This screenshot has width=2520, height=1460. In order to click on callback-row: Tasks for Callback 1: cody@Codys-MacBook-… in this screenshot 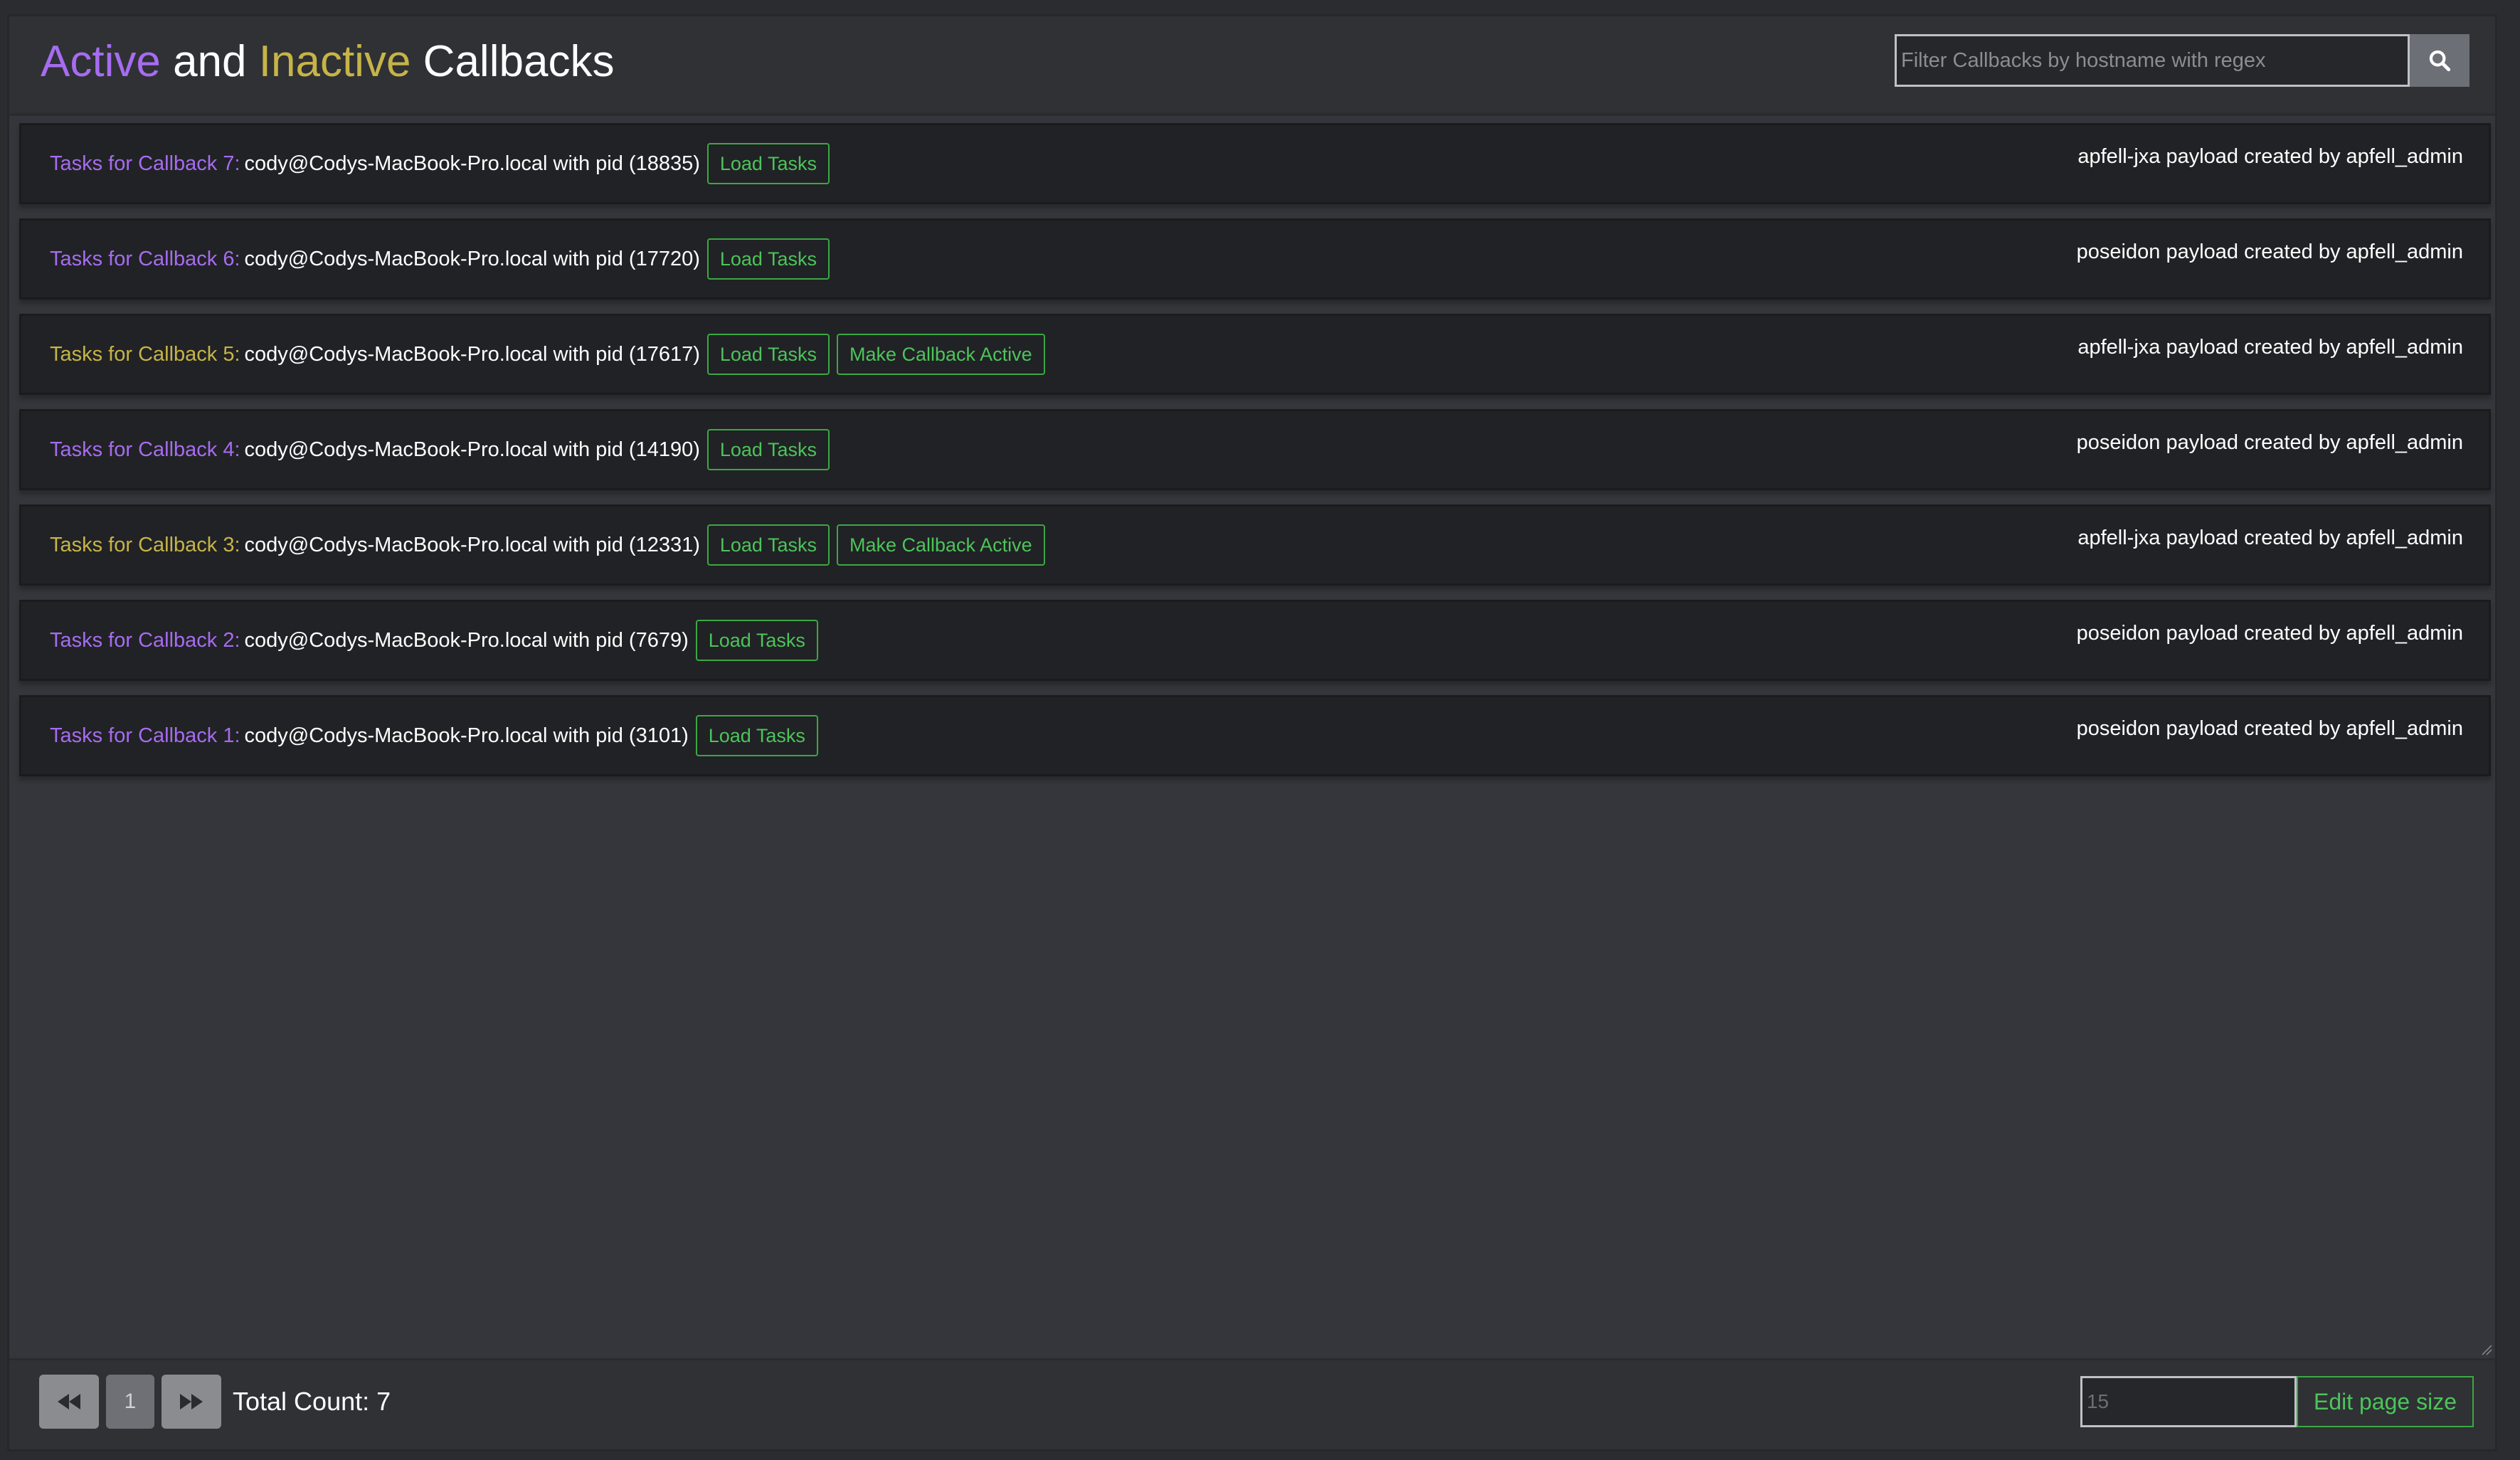, I will do `click(1255, 736)`.